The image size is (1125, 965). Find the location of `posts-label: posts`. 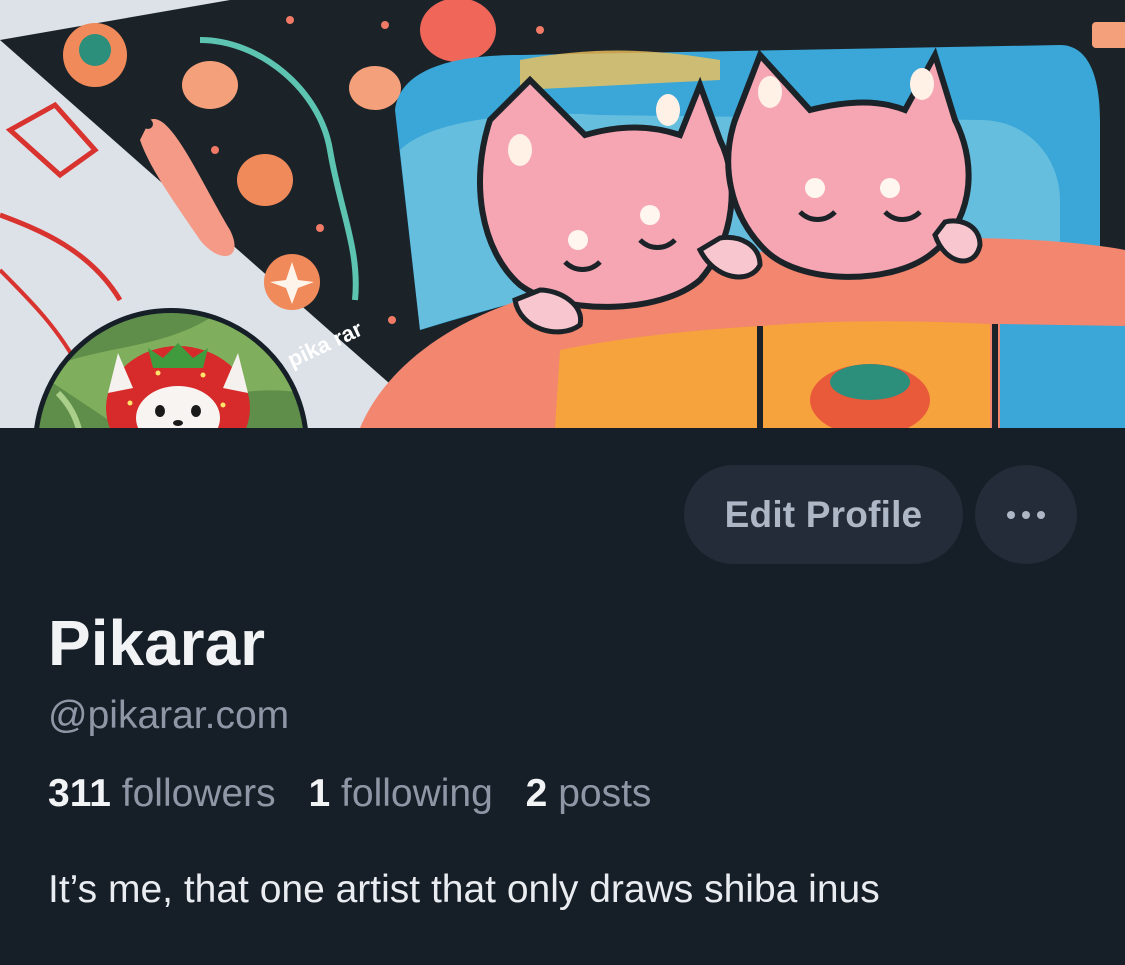

posts-label: posts is located at coordinates (605, 793).